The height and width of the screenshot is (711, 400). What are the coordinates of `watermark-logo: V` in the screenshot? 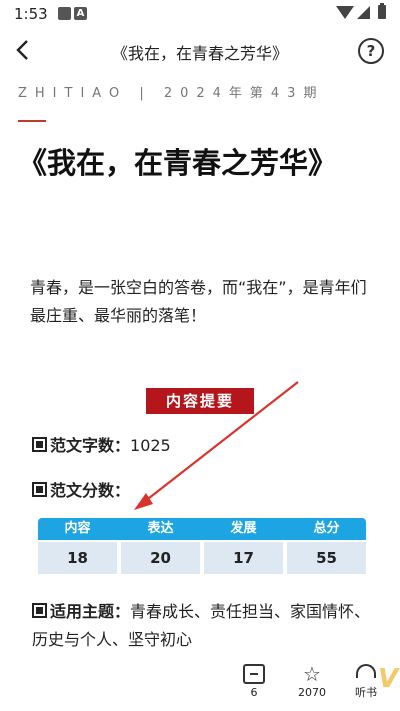 It's located at (388, 679).